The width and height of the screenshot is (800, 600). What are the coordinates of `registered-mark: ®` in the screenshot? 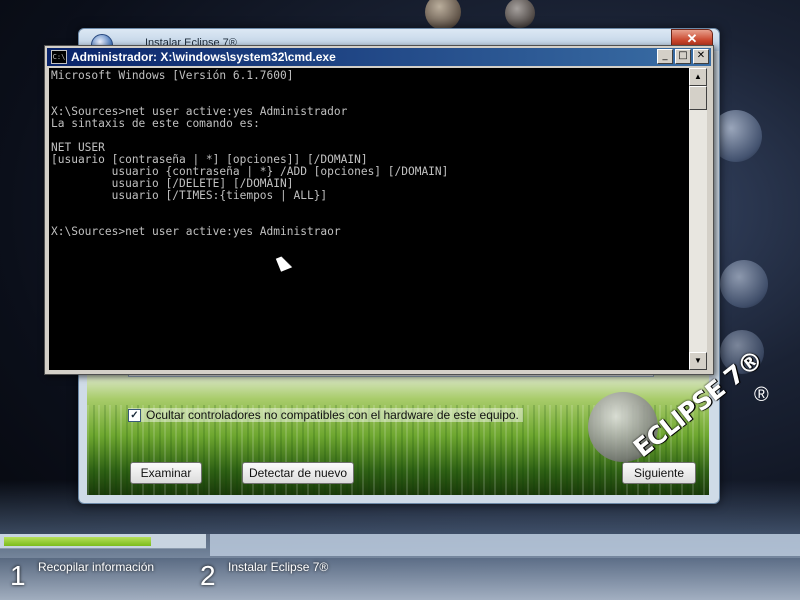 It's located at (761, 395).